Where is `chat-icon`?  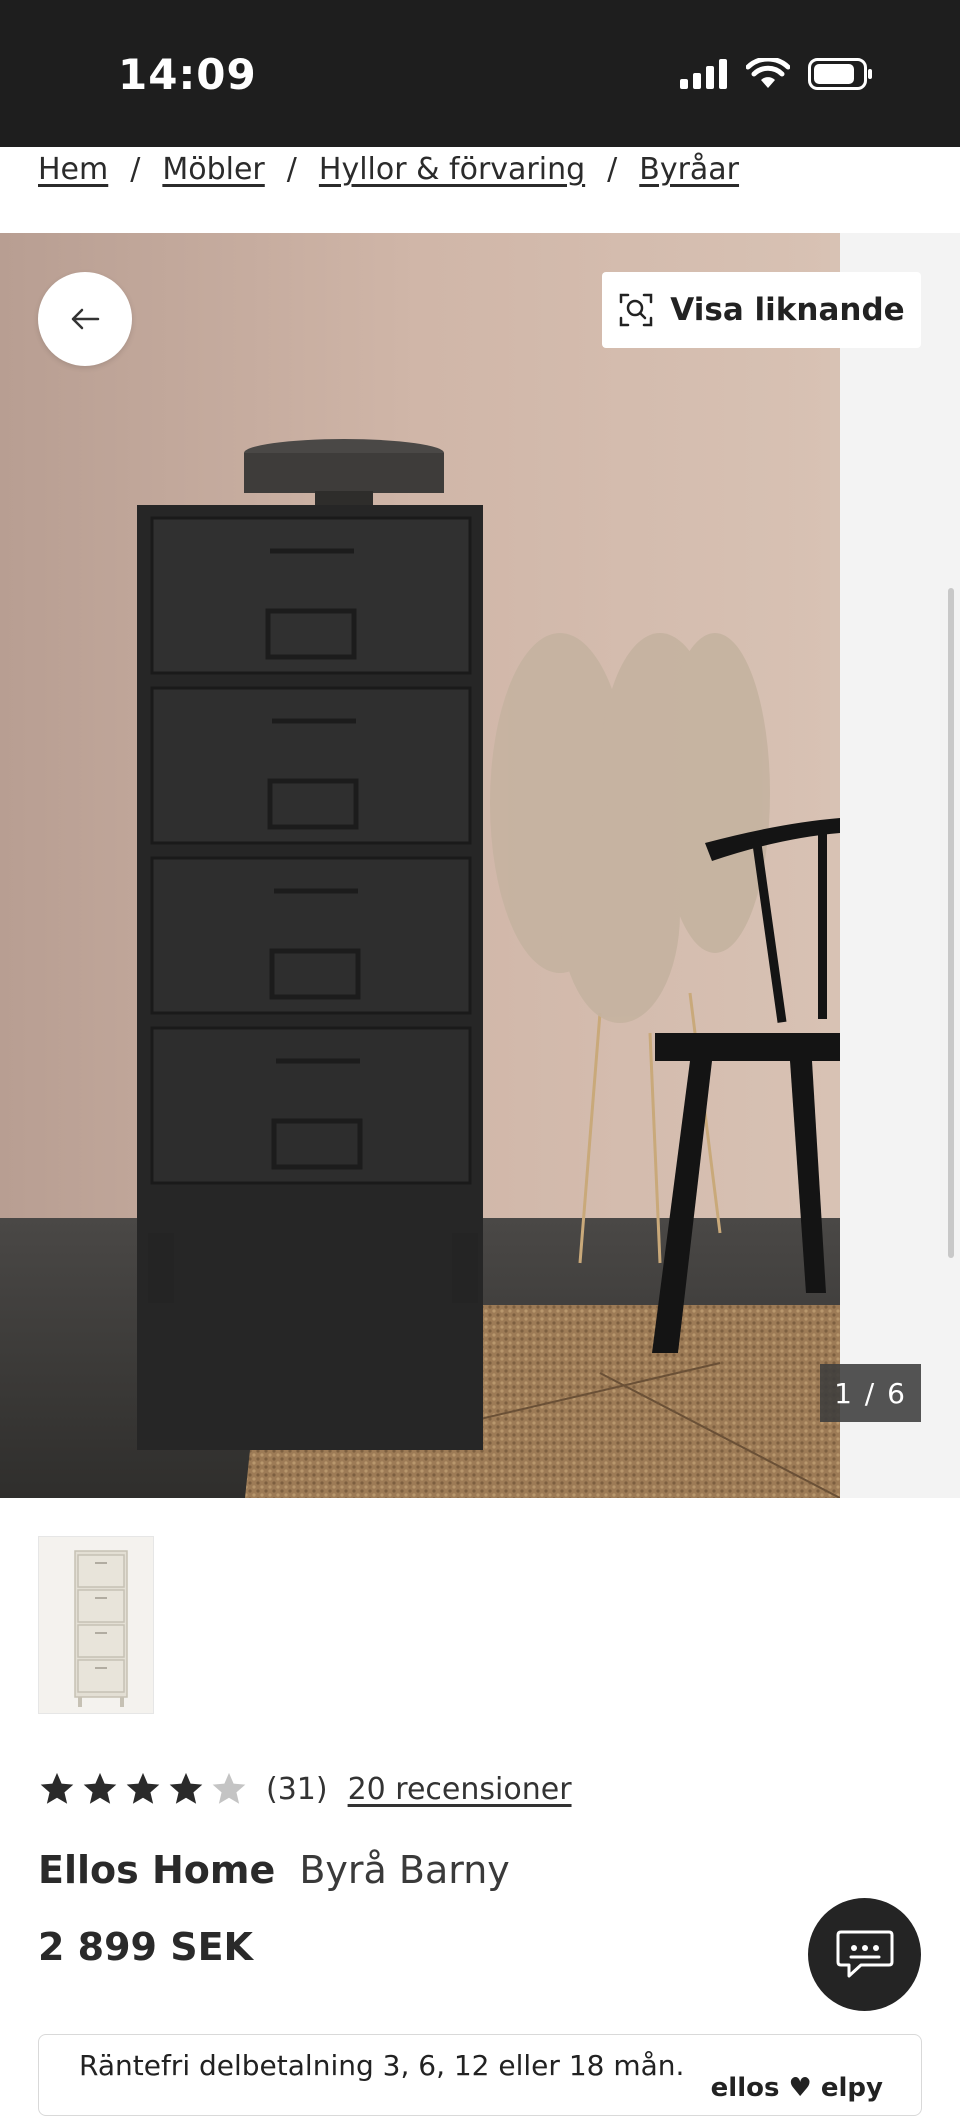 chat-icon is located at coordinates (864, 1953).